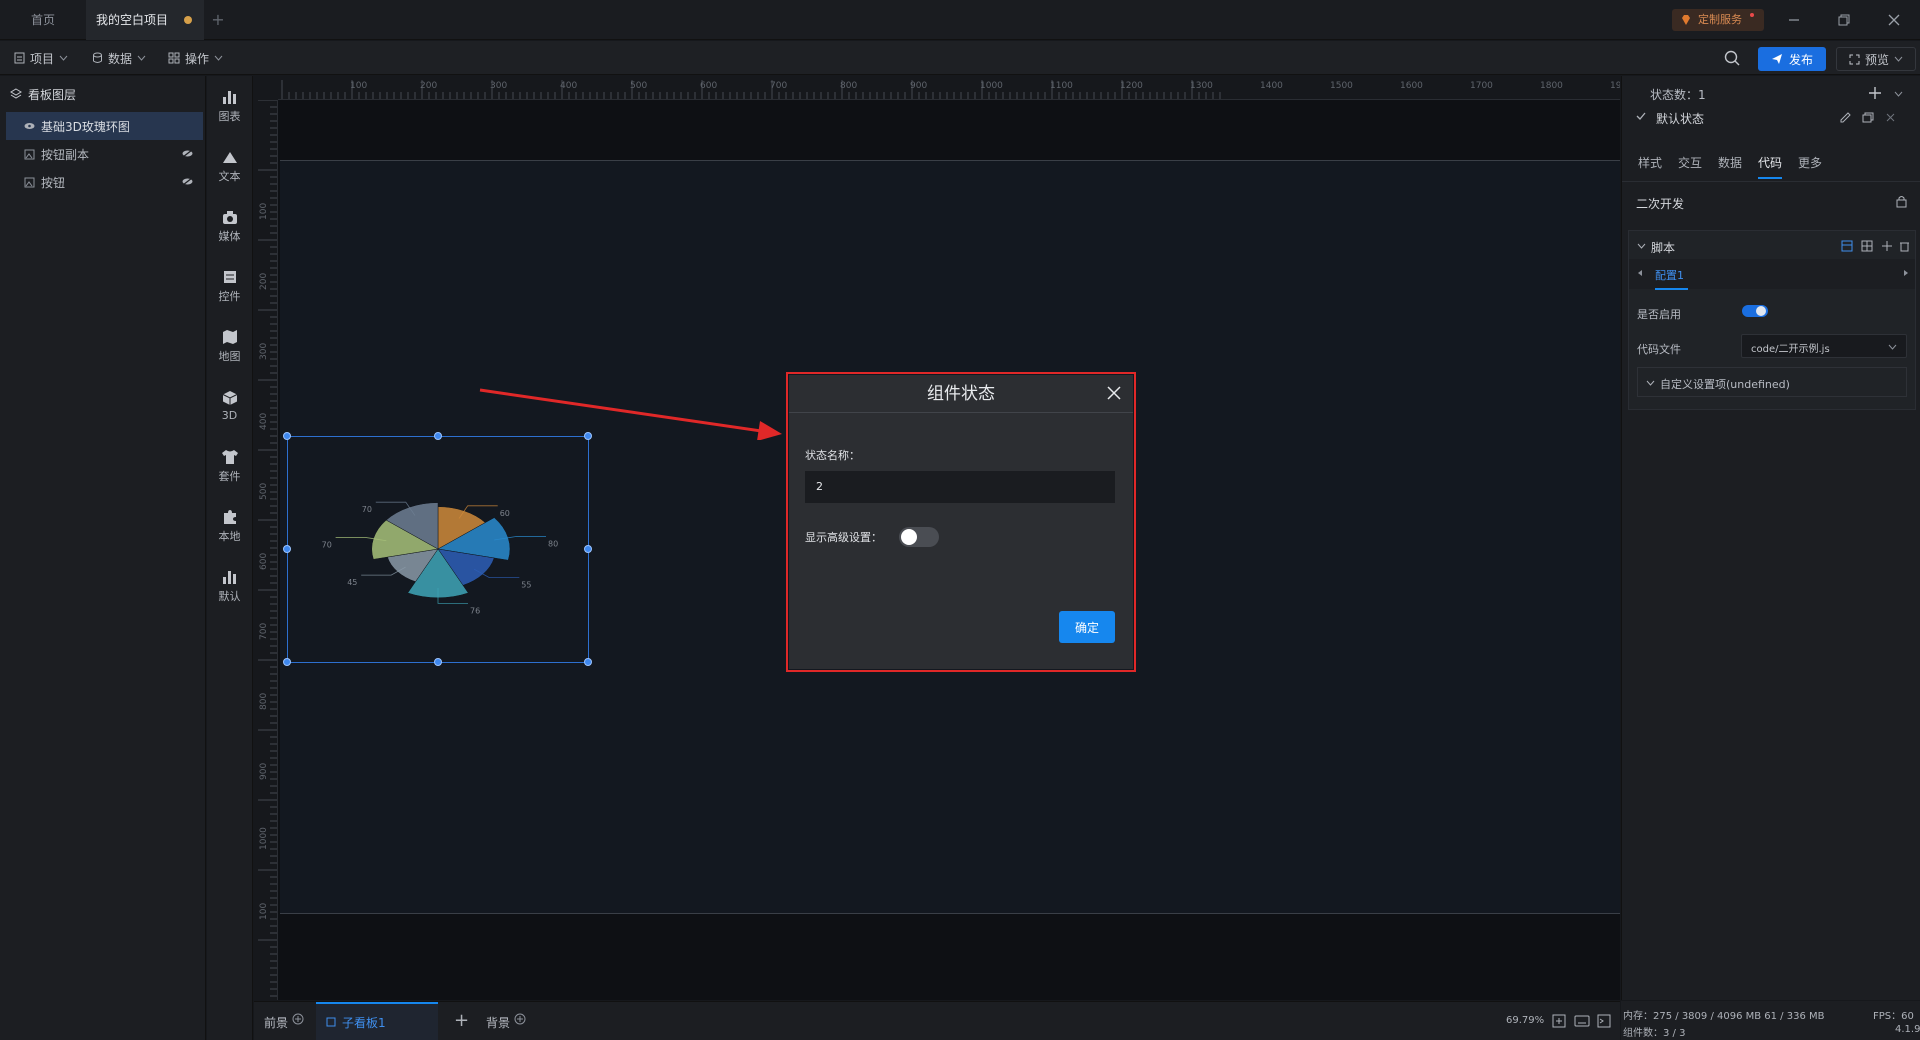  I want to click on lock-icon, so click(1901, 201).